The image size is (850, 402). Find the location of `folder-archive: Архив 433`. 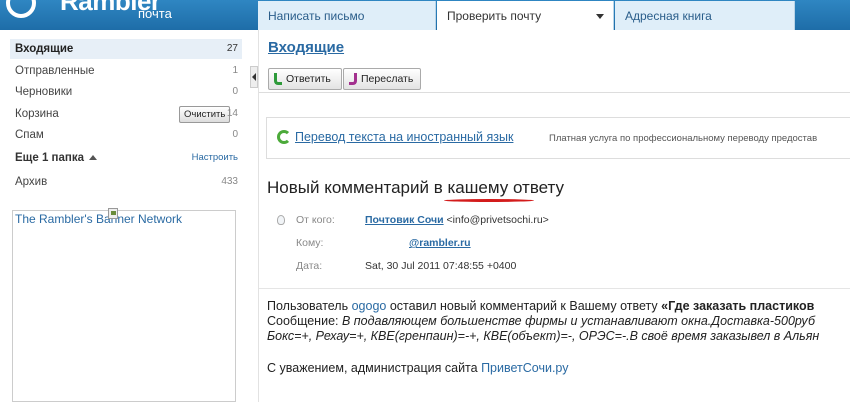

folder-archive: Архив 433 is located at coordinates (126, 182).